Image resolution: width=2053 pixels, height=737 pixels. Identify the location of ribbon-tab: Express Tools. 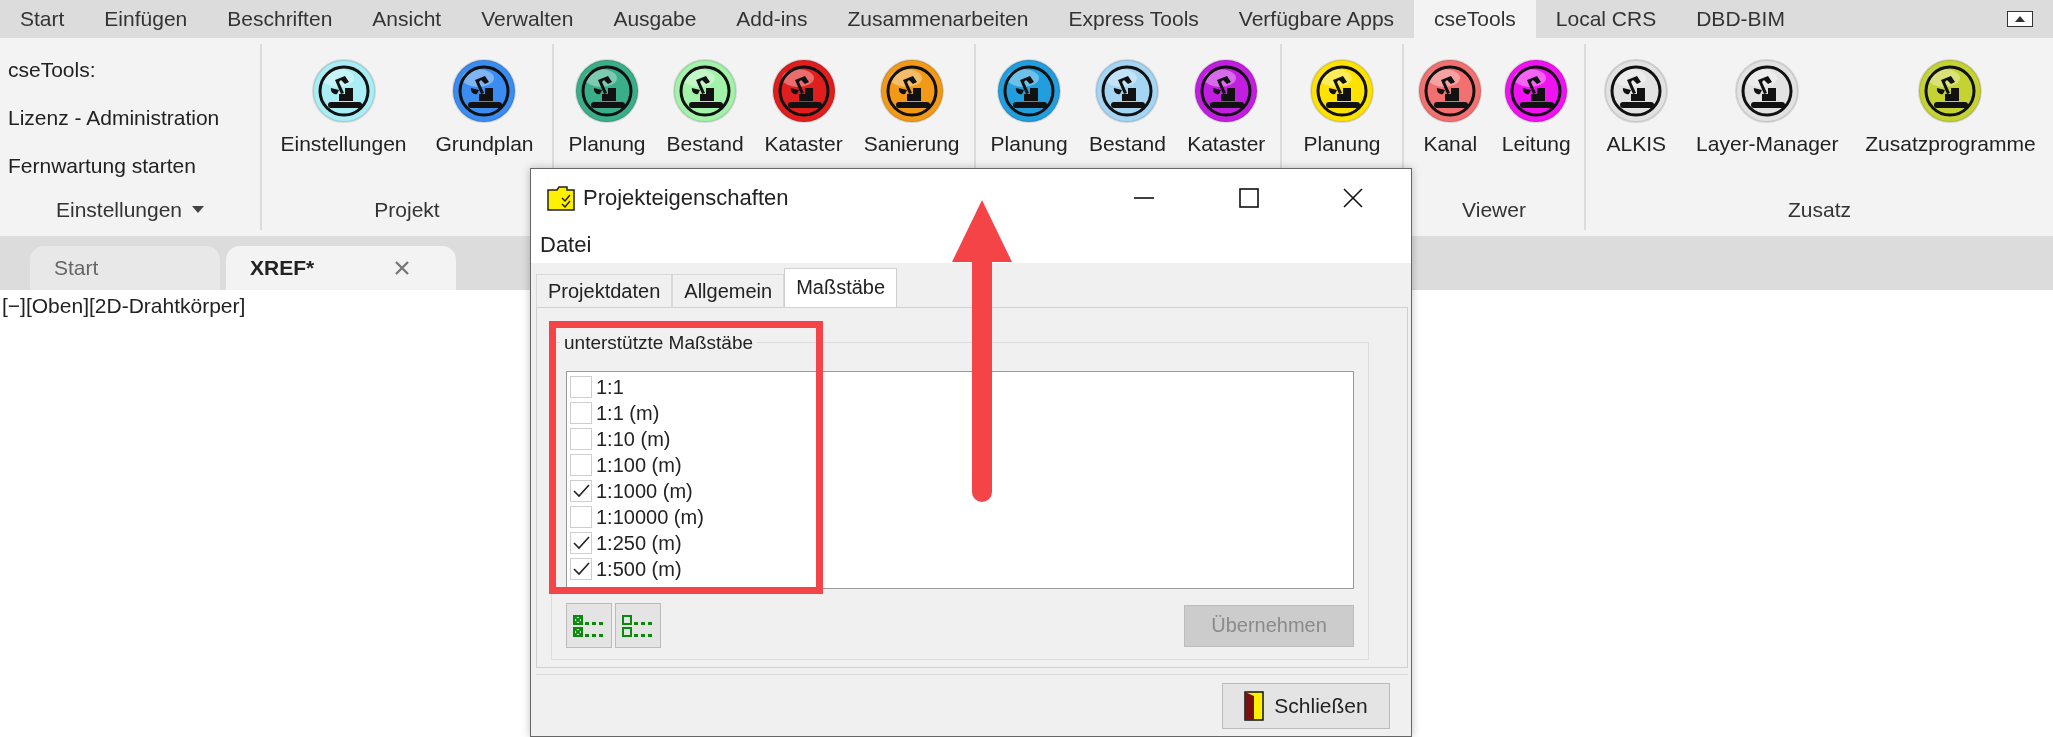
(1133, 19).